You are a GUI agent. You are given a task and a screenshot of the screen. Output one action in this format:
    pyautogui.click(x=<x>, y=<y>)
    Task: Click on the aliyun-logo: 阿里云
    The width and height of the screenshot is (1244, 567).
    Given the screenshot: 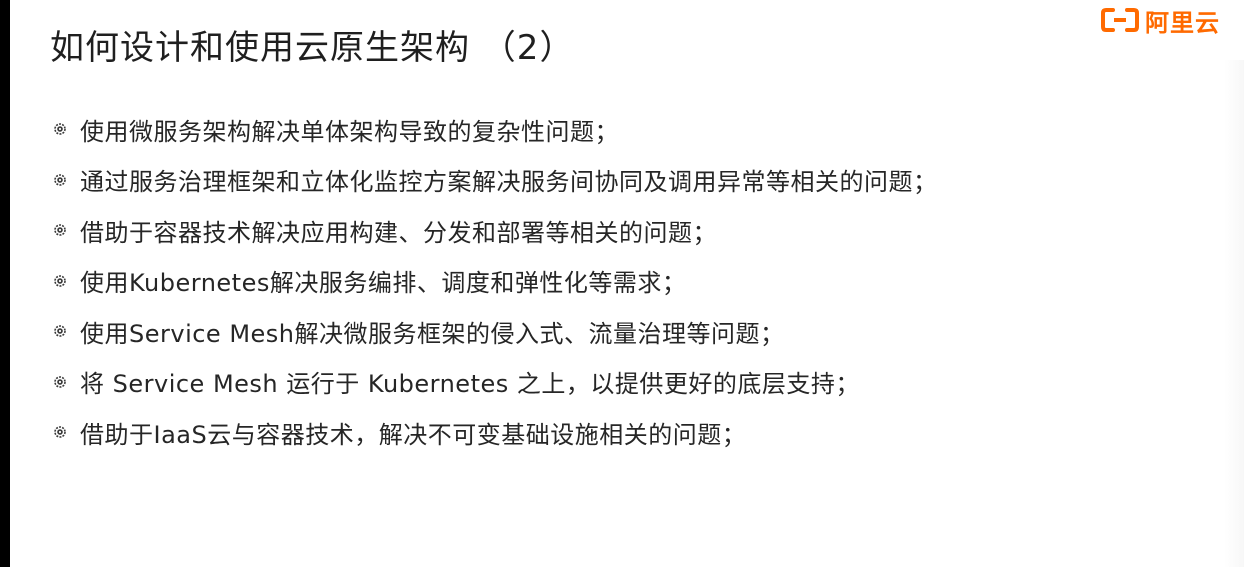 What is the action you would take?
    pyautogui.click(x=1160, y=20)
    